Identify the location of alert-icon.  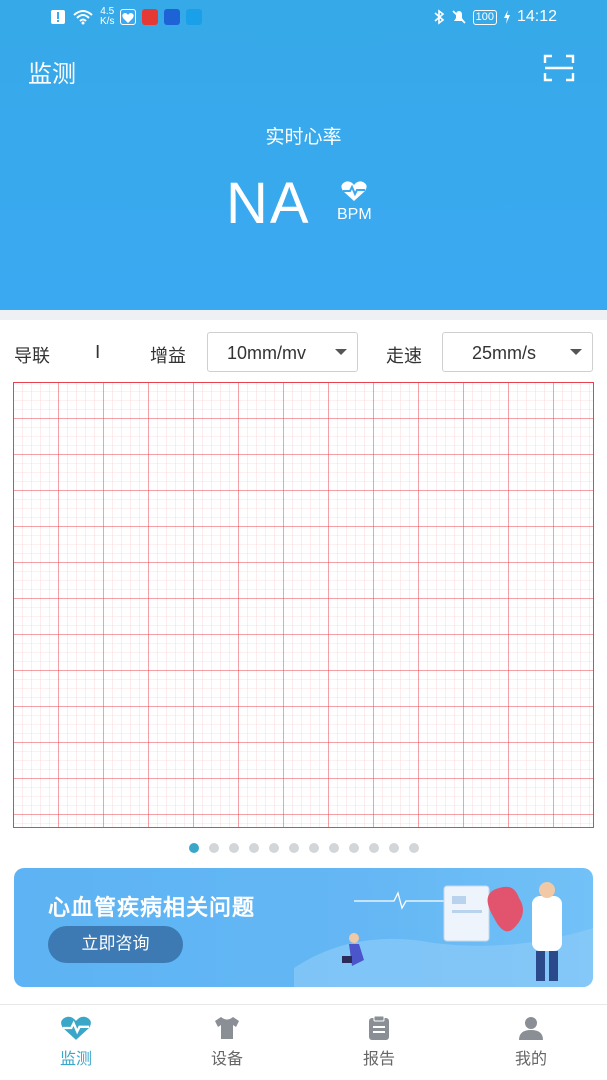
(58, 17).